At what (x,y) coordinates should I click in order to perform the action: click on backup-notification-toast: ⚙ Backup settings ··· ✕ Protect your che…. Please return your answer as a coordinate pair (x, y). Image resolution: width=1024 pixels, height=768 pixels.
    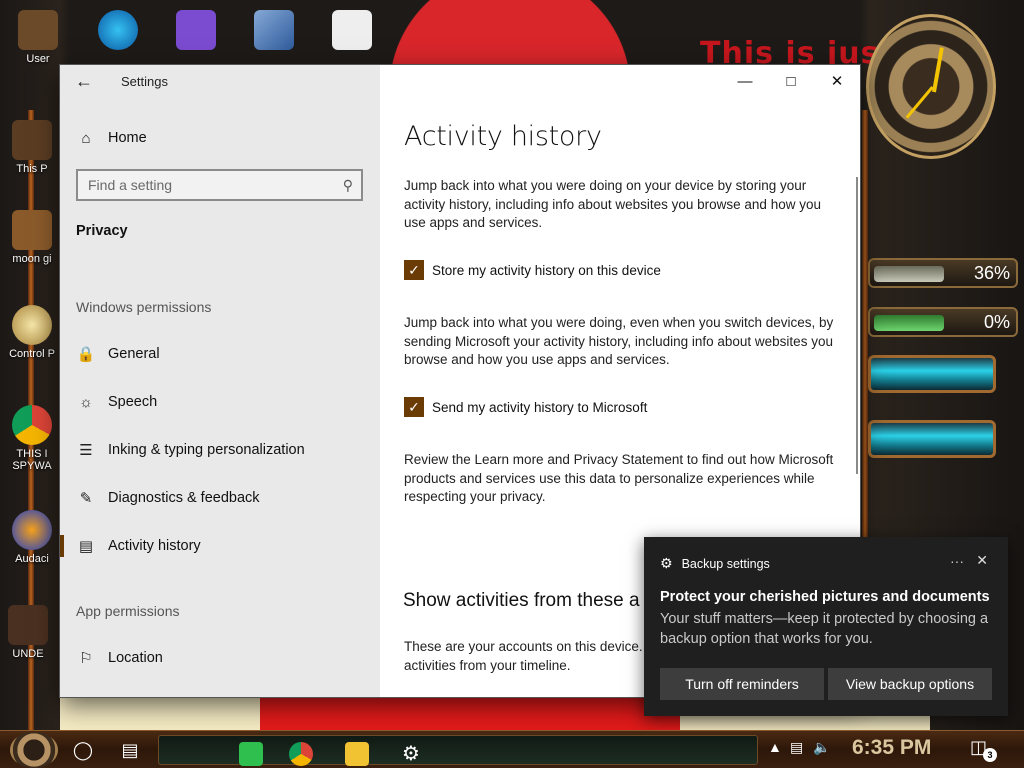
    Looking at the image, I should click on (826, 626).